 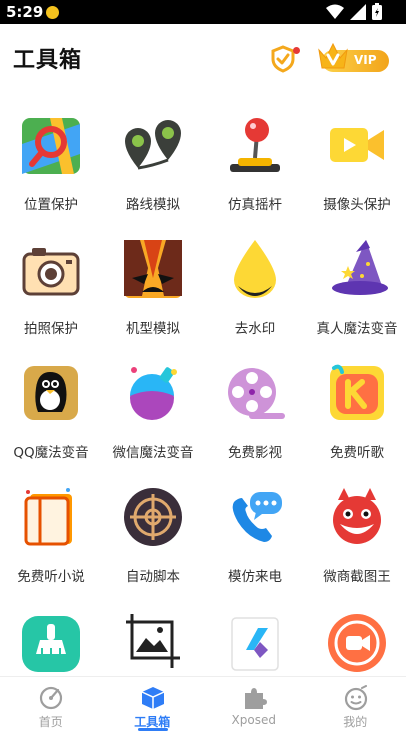 I want to click on camera-icon, so click(x=51, y=269).